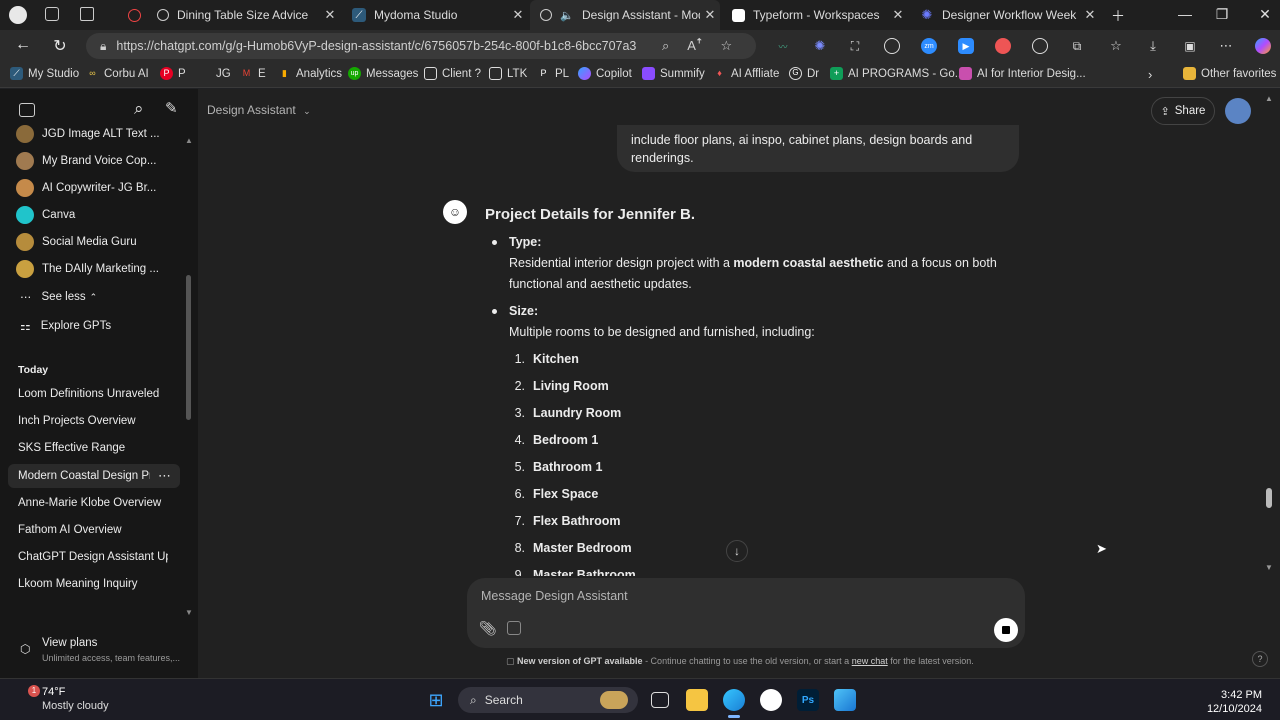 The image size is (1280, 720). Describe the element at coordinates (259, 110) in the screenshot. I see `model-selector: Design Assistant ⌄` at that location.